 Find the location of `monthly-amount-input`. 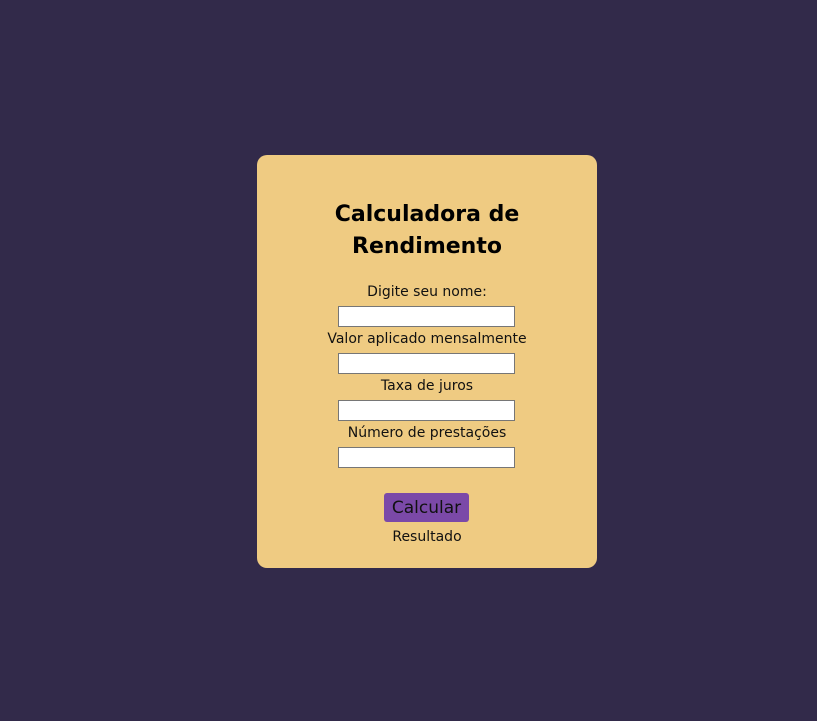

monthly-amount-input is located at coordinates (426, 363).